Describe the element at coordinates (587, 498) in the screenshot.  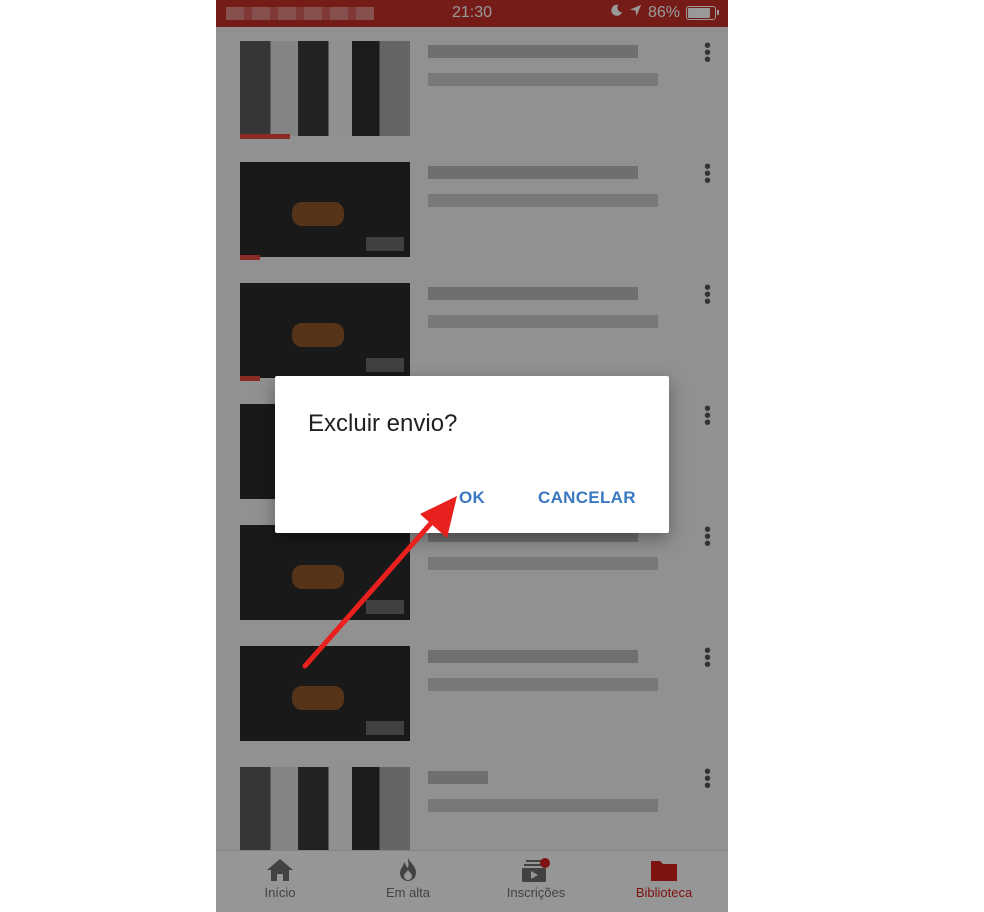
I see `cancel-button: CANCELAR` at that location.